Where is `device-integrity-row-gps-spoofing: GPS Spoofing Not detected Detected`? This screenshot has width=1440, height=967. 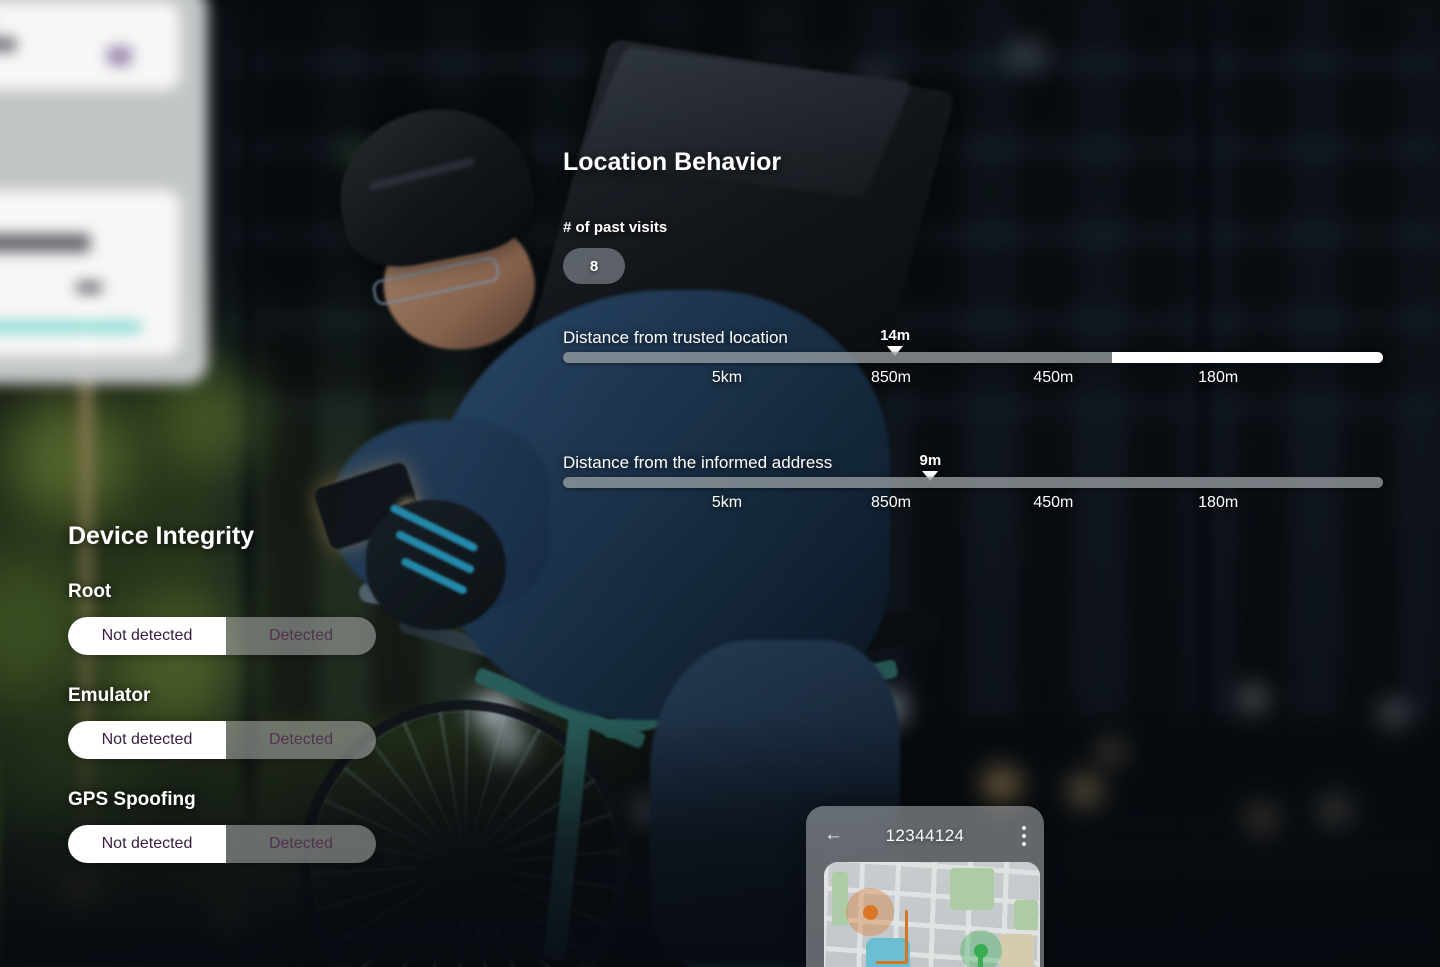
device-integrity-row-gps-spoofing: GPS Spoofing Not detected Detected is located at coordinates (278, 826).